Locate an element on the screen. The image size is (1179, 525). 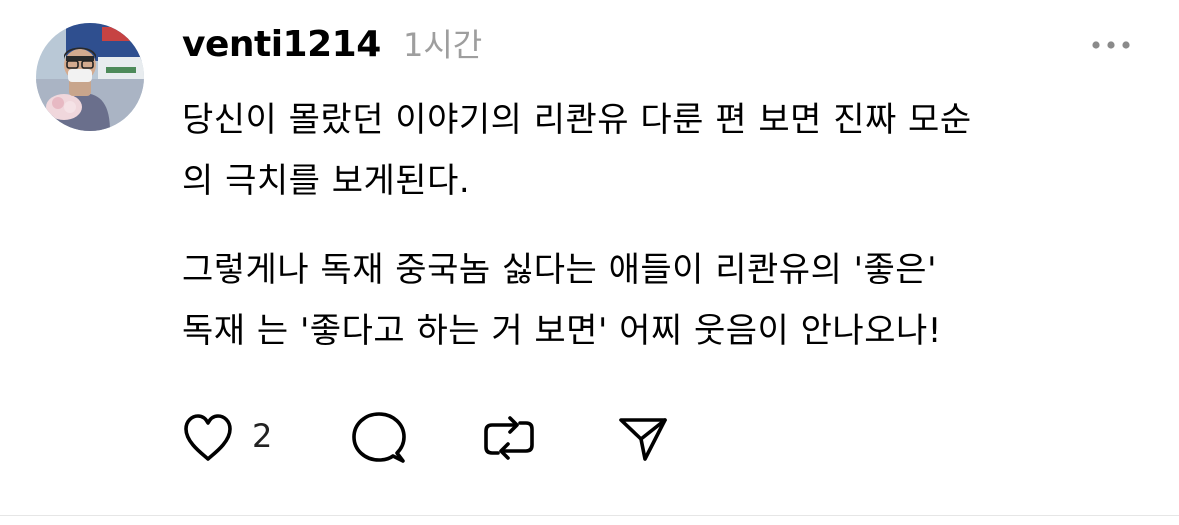
more-options-button is located at coordinates (1111, 45).